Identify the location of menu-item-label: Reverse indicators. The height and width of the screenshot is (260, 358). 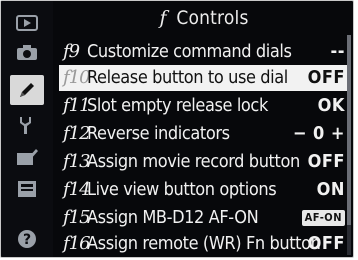
(158, 133).